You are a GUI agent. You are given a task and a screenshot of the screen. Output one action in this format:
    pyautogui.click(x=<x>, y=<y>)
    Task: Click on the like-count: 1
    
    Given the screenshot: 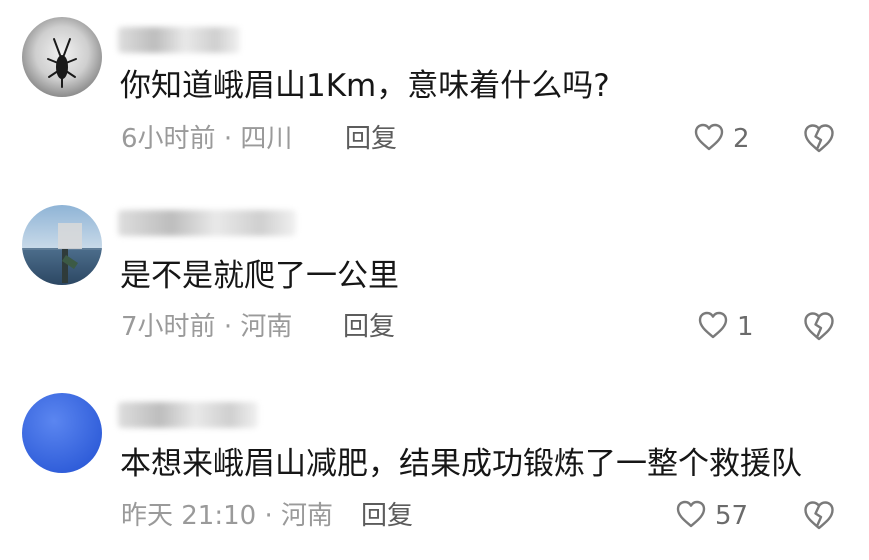 What is the action you would take?
    pyautogui.click(x=745, y=327)
    